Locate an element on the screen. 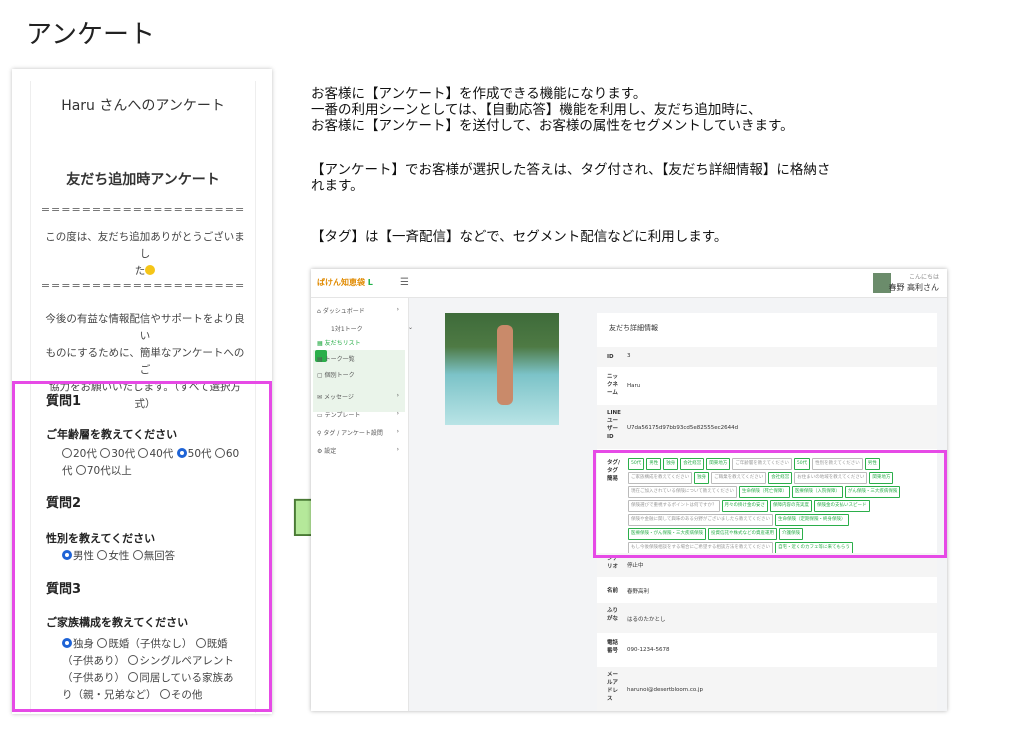 Image resolution: width=1024 pixels, height=746 pixels. table-row: ニックネーム Haru is located at coordinates (624, 385).